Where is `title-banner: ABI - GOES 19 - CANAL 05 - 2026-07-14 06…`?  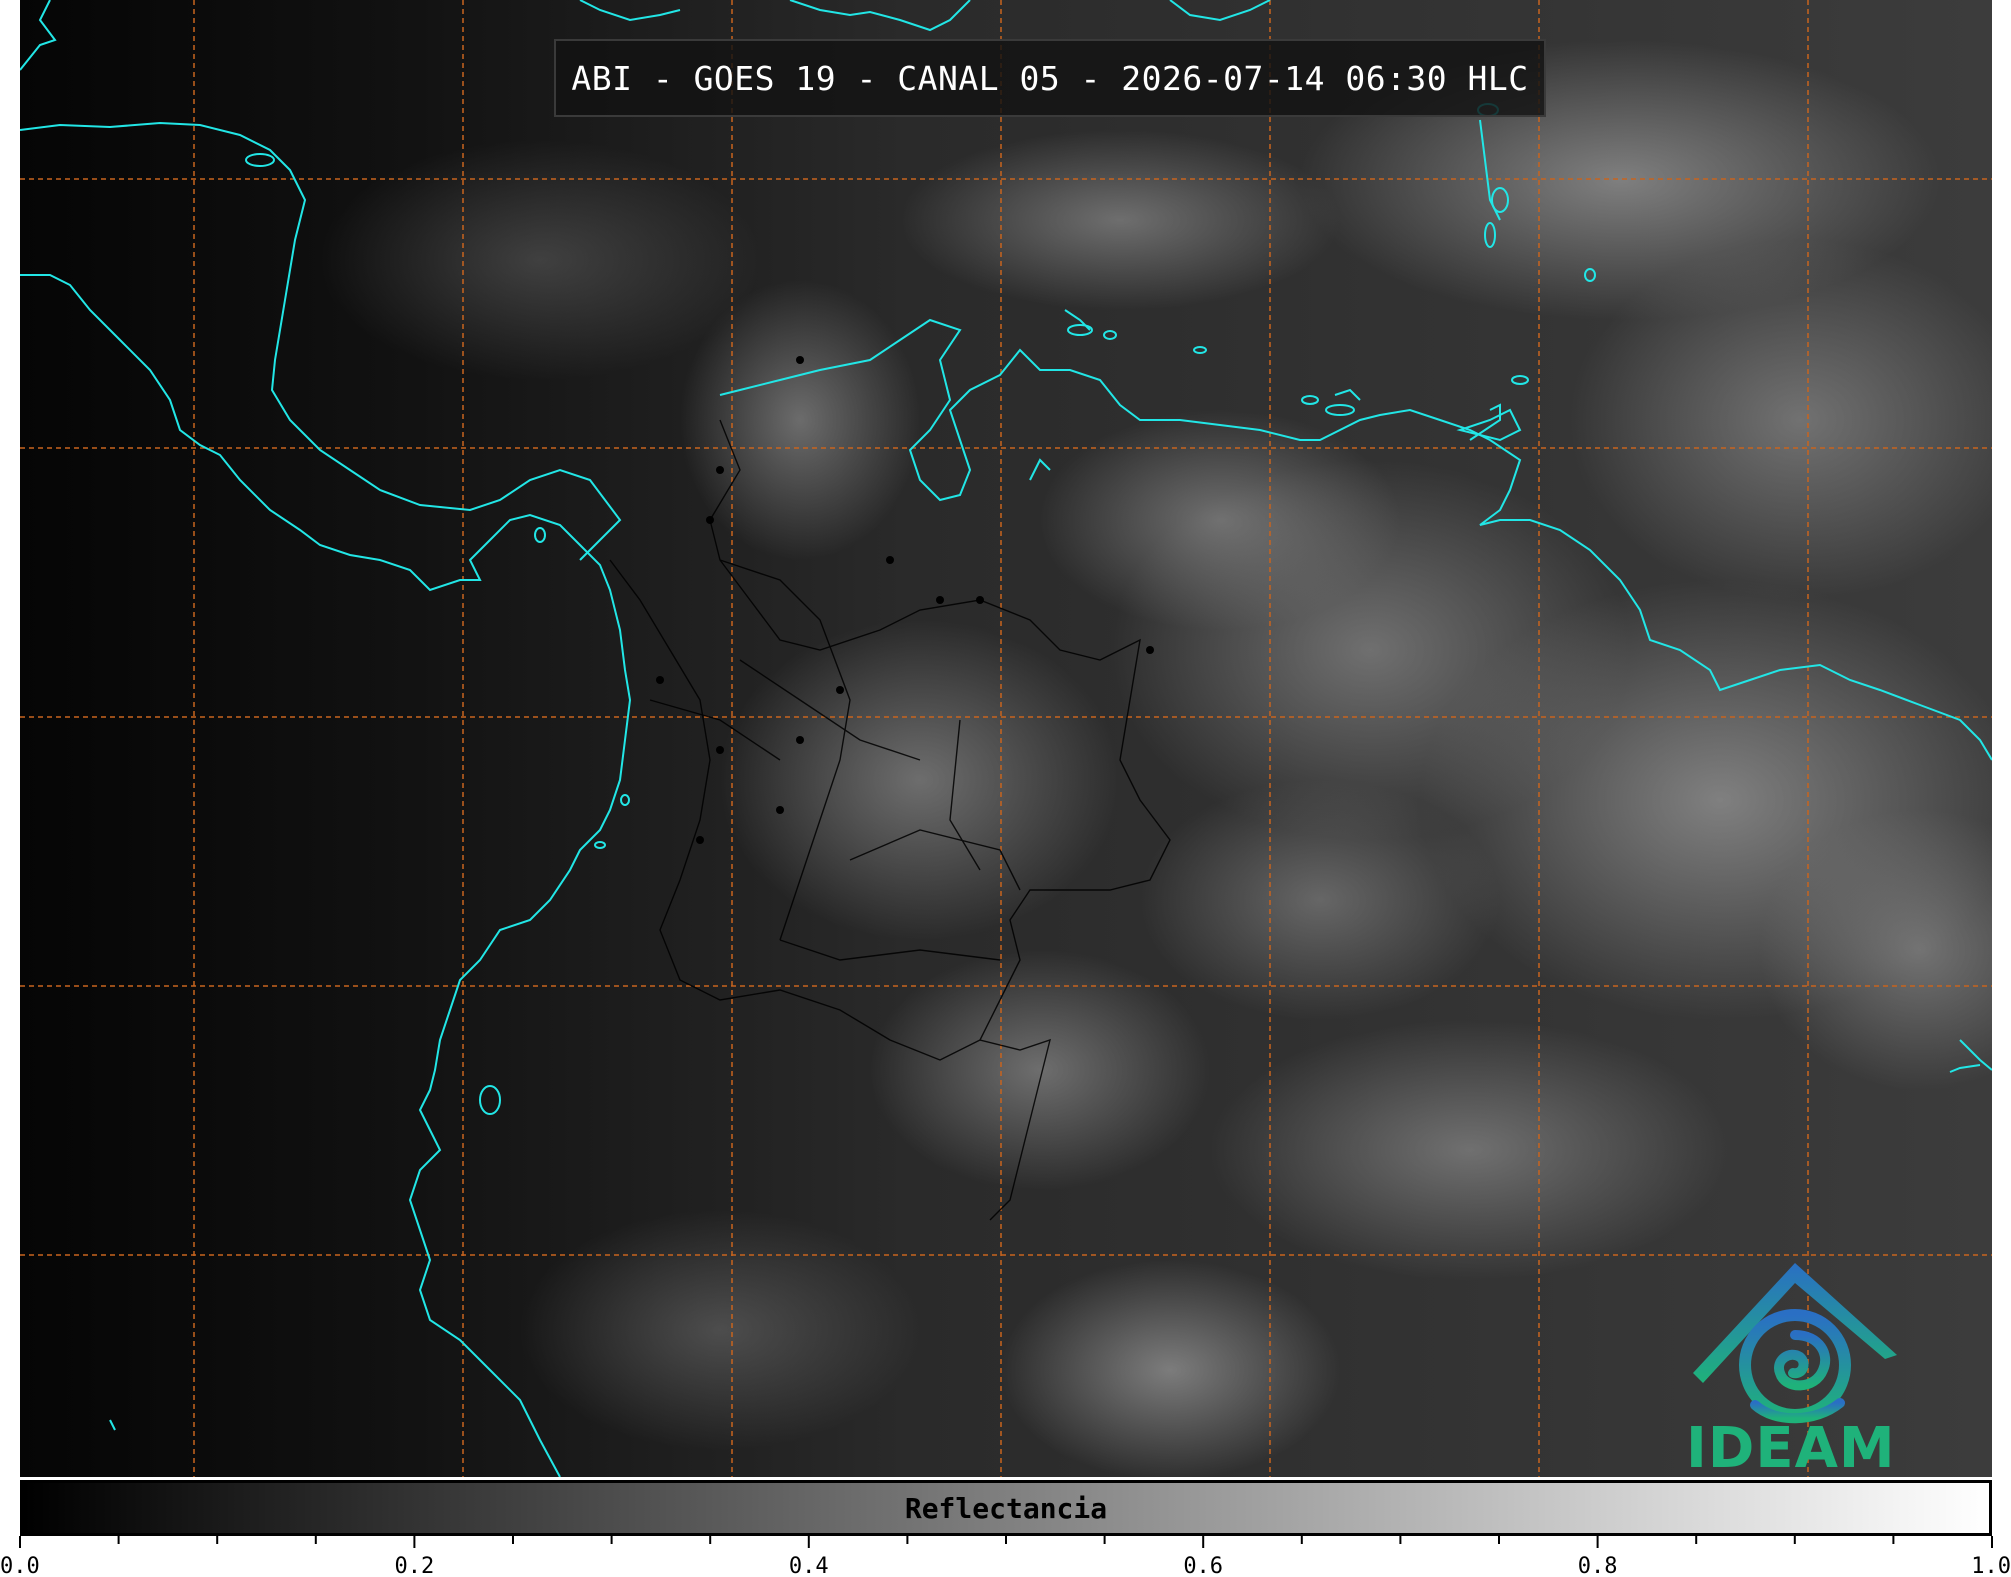 title-banner: ABI - GOES 19 - CANAL 05 - 2026-07-14 06… is located at coordinates (1050, 78).